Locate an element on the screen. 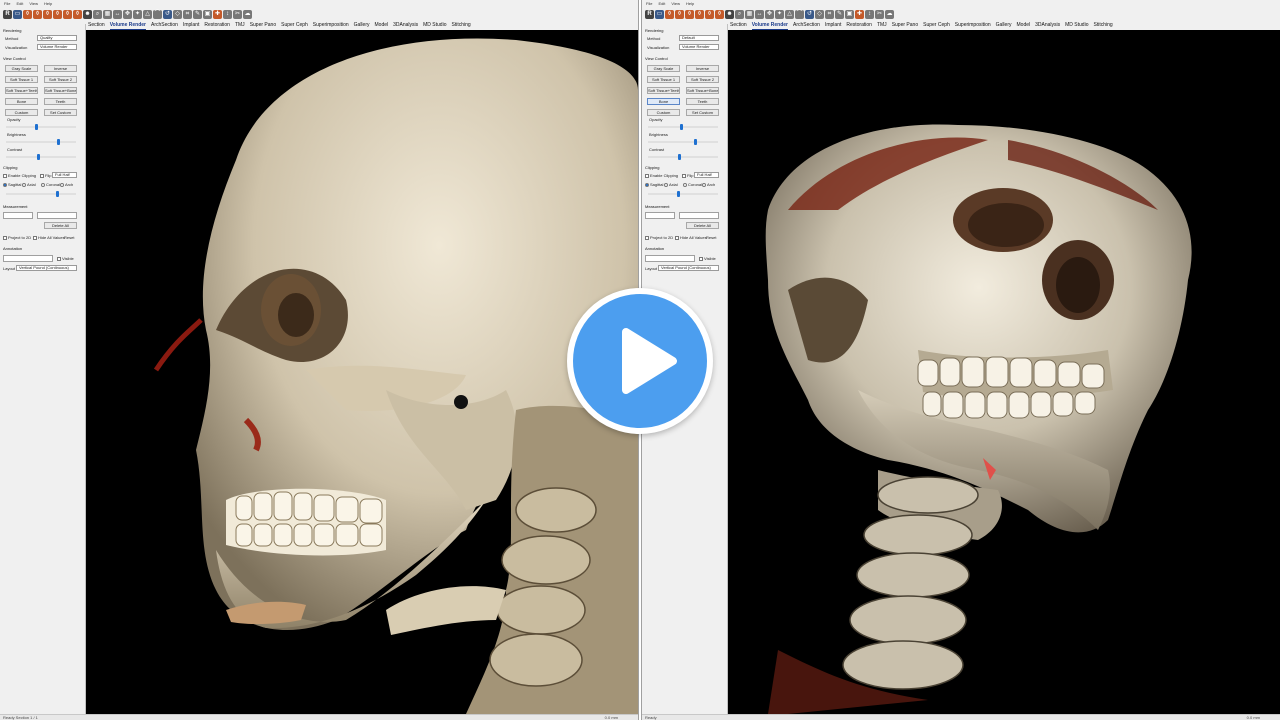 The width and height of the screenshot is (1280, 720). reset-button: Reset is located at coordinates (69, 237).